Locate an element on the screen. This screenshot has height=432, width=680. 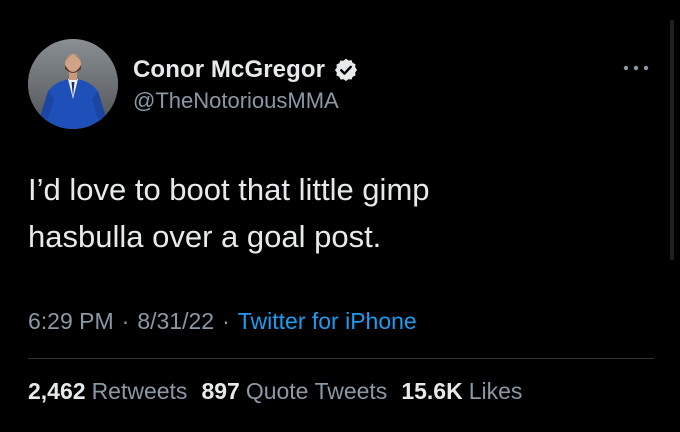
retweets-stat: 2,462 Retweets is located at coordinates (107, 391).